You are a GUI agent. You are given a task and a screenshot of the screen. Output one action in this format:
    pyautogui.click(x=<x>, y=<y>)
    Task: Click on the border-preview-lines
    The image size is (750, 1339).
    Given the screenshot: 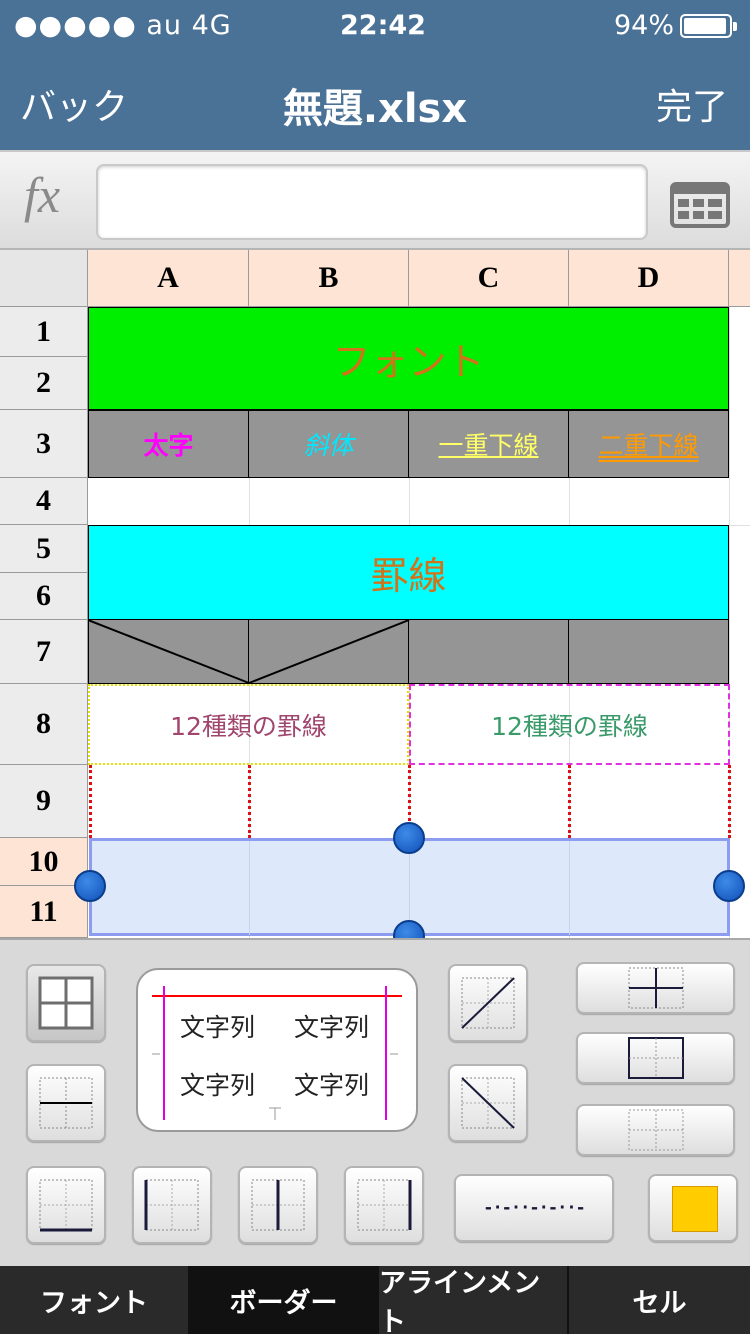 What is the action you would take?
    pyautogui.click(x=277, y=1053)
    